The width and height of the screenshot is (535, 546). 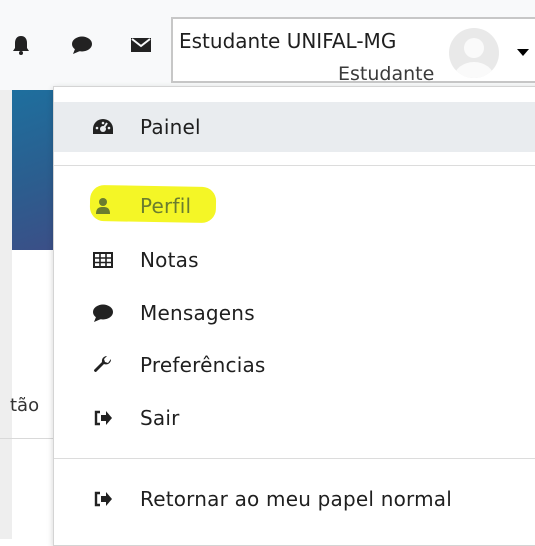 What do you see at coordinates (288, 41) in the screenshot?
I see `user-name: Estudante UNIFAL-MG` at bounding box center [288, 41].